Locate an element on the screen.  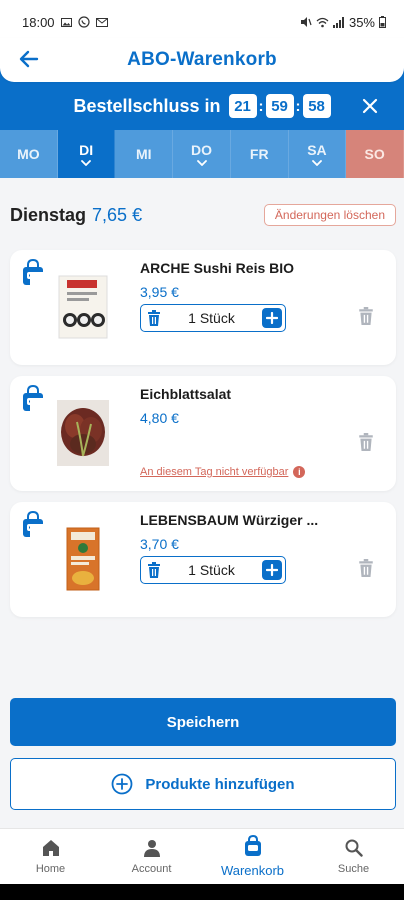
mail-notification-icon is located at coordinates (101, 22).